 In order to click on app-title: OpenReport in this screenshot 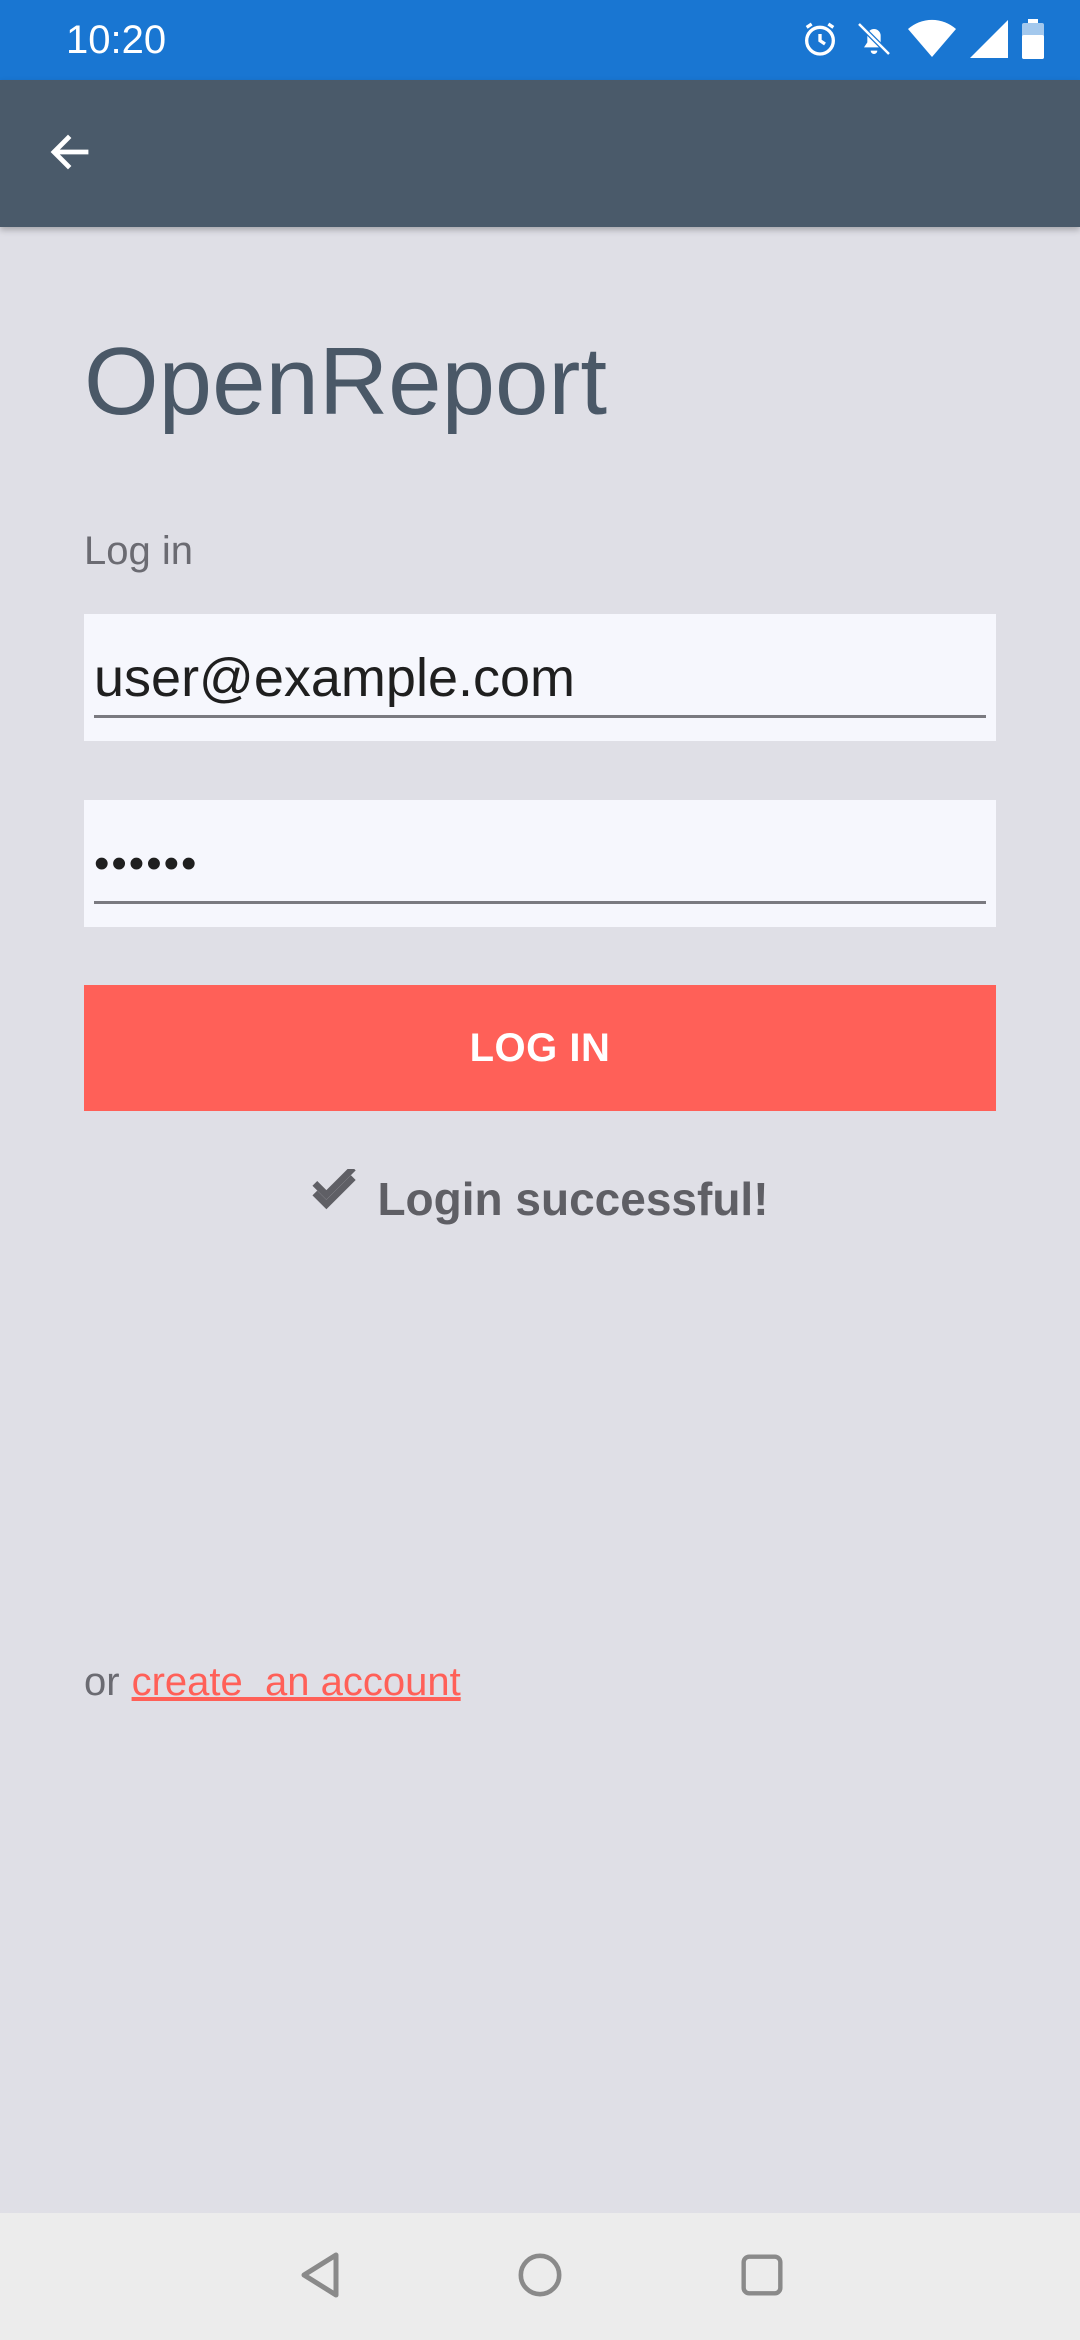, I will do `click(345, 381)`.